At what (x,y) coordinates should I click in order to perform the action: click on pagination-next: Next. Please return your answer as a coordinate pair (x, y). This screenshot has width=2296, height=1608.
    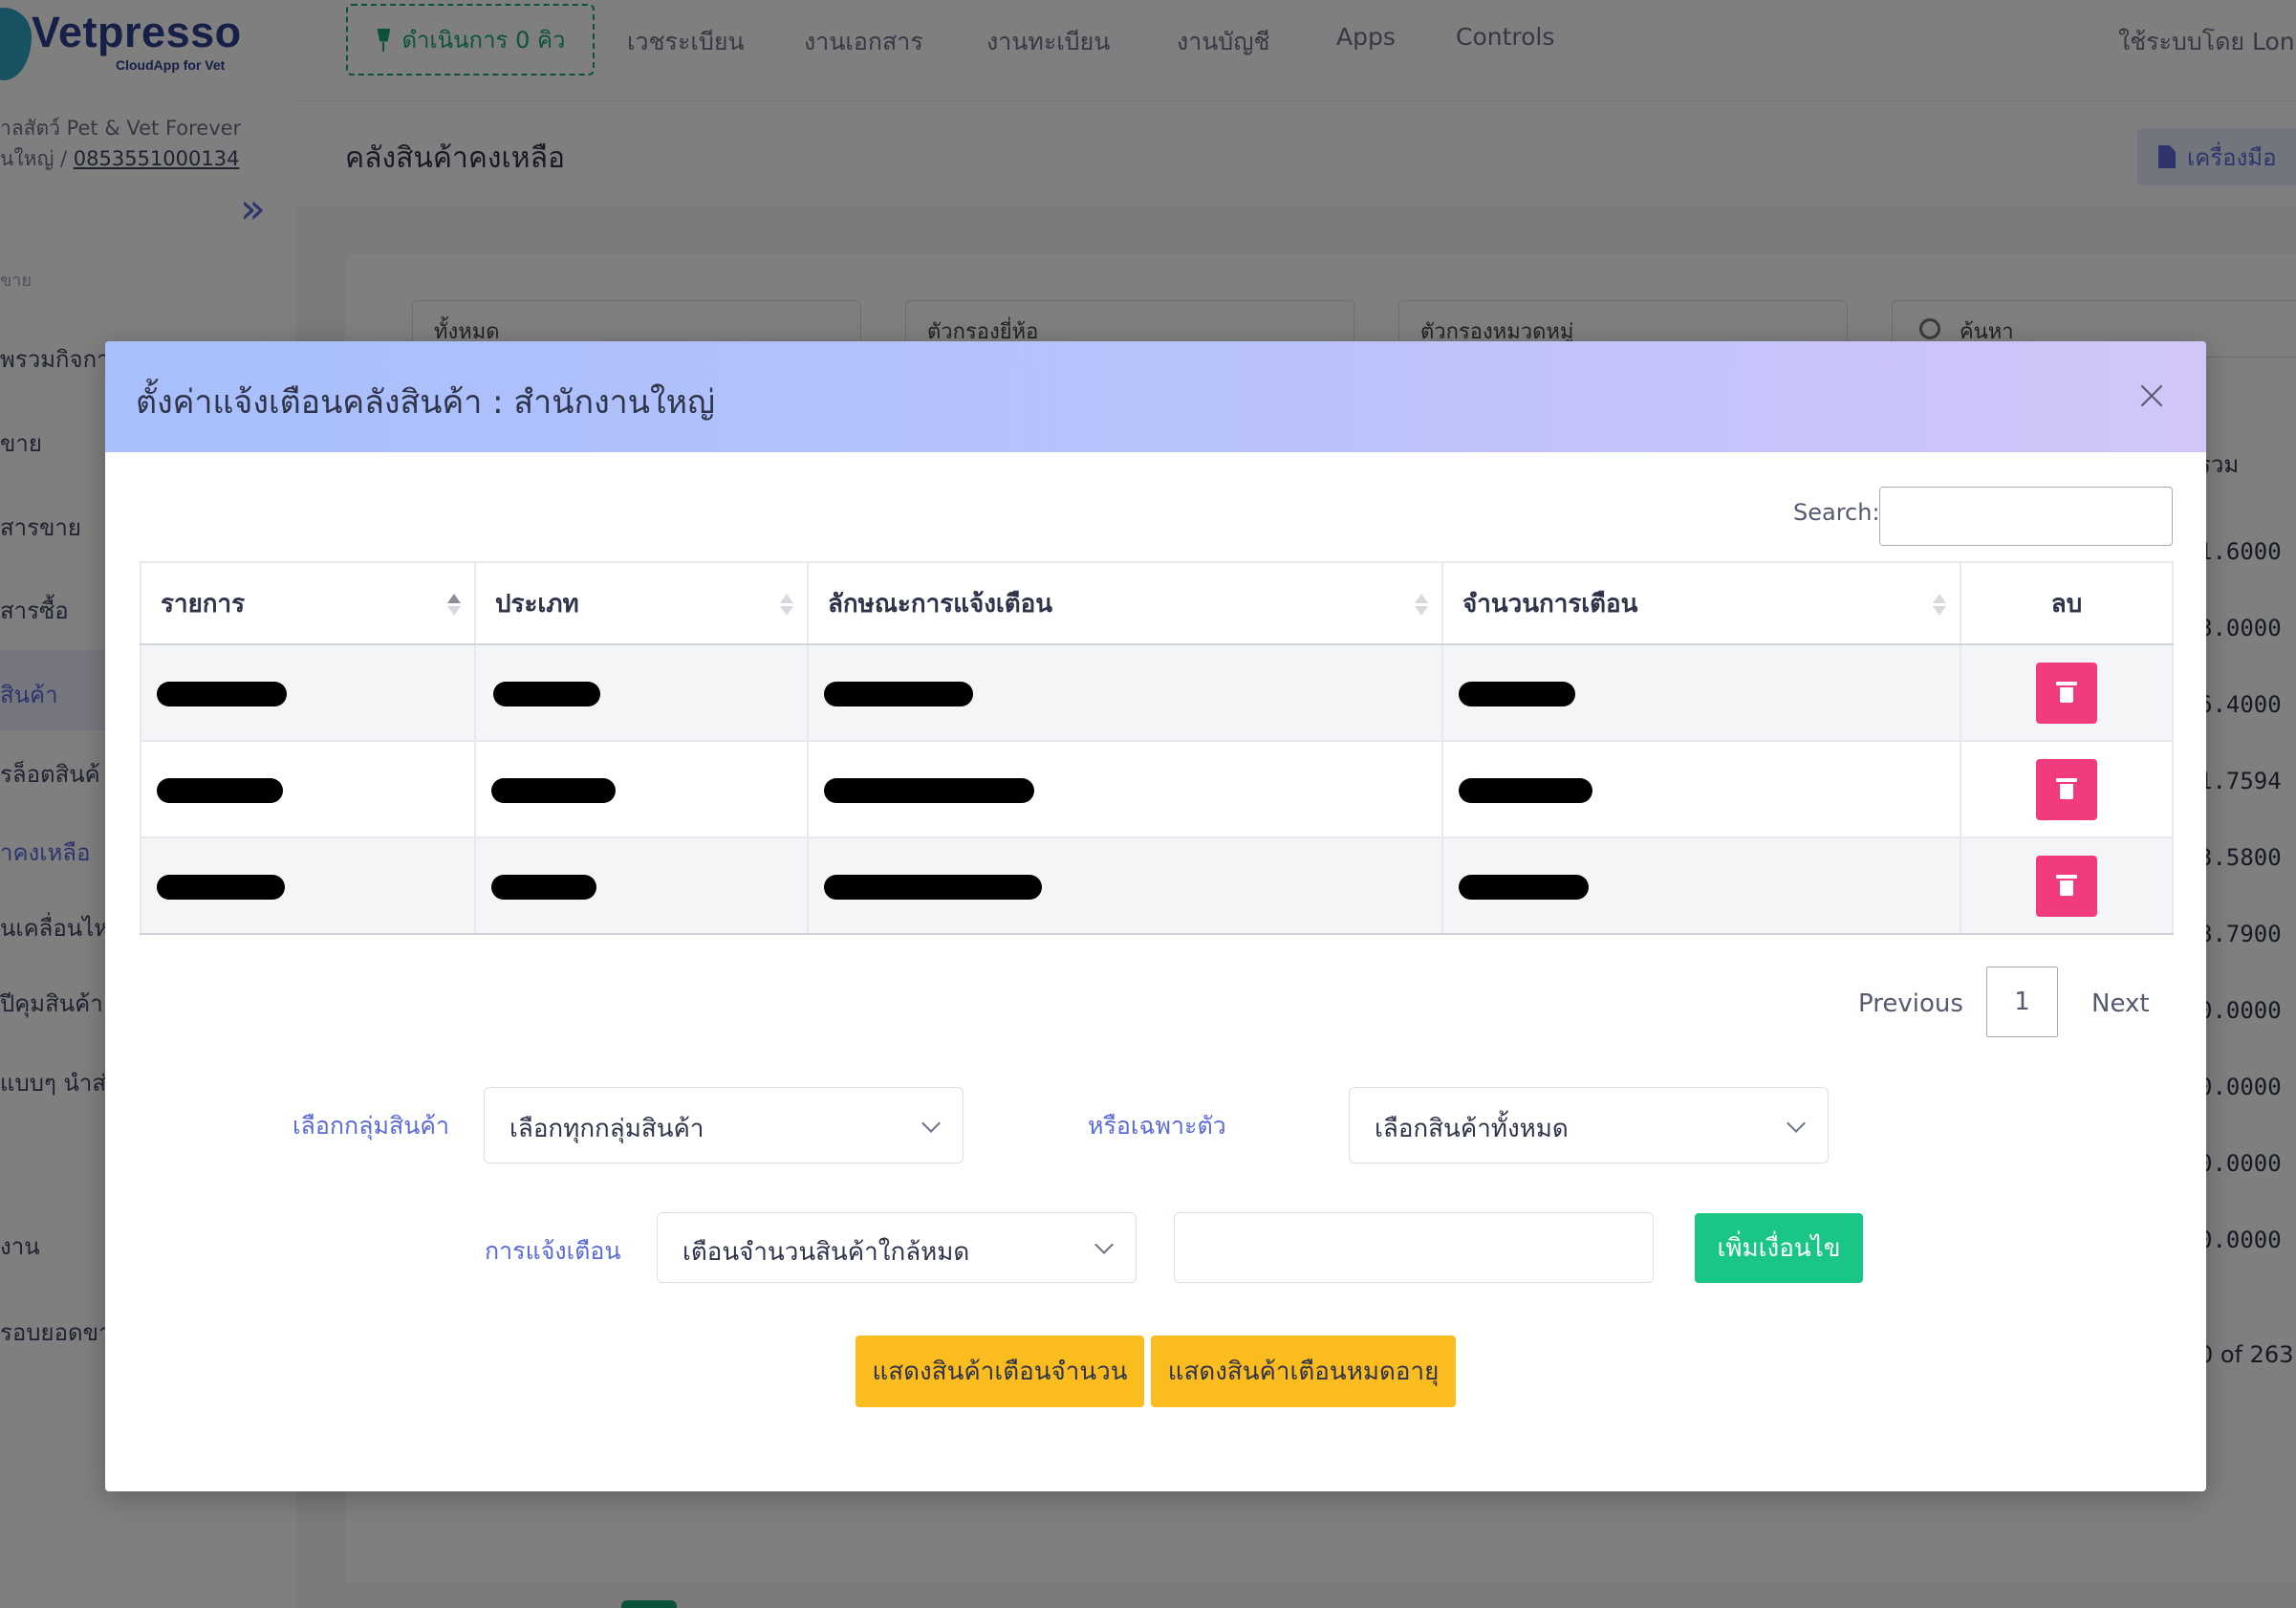
    Looking at the image, I should click on (2120, 1003).